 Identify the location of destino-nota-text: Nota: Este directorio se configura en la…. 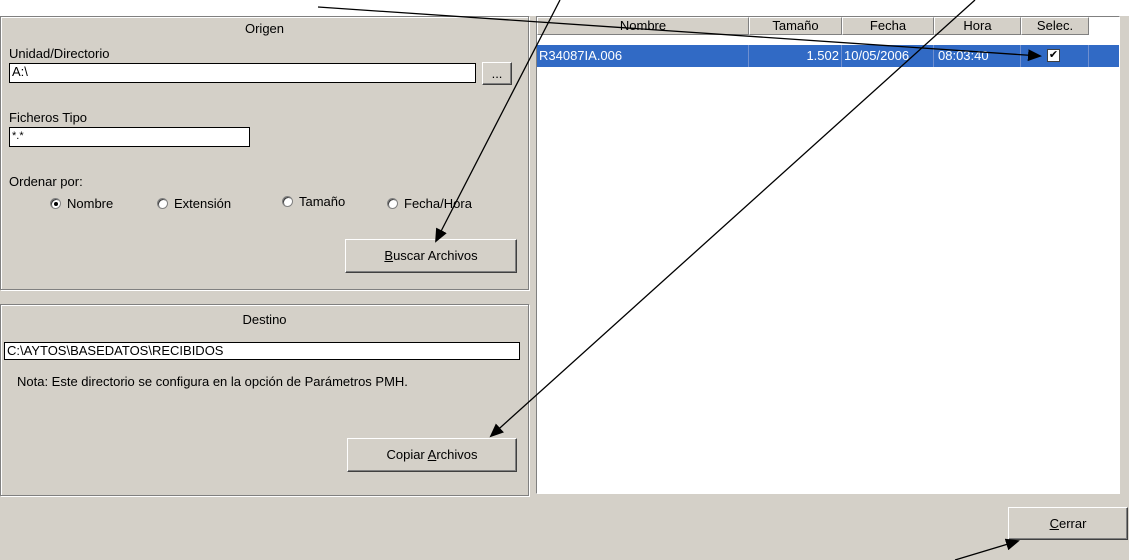
(212, 381).